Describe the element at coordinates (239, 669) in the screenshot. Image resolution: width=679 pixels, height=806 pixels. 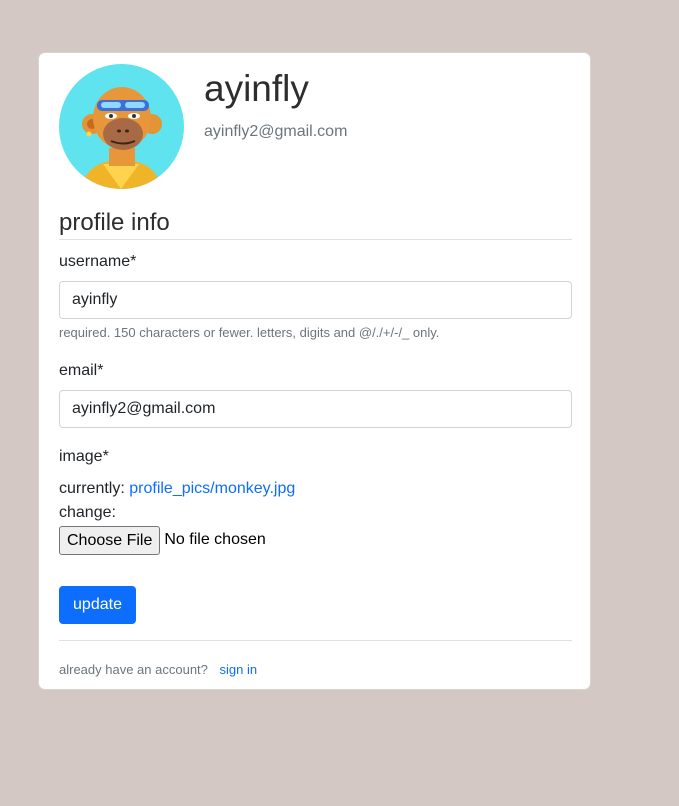
I see `sign-in-link: sign in` at that location.